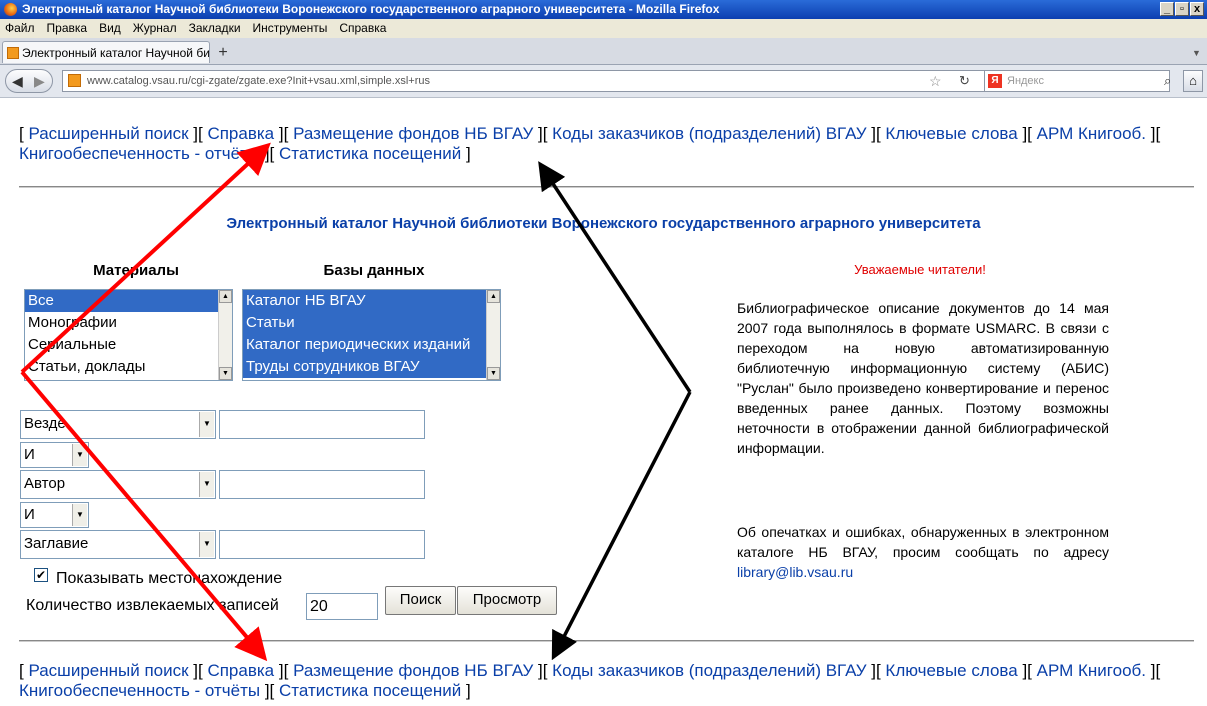  I want to click on list-item: Сериальные, so click(128, 345).